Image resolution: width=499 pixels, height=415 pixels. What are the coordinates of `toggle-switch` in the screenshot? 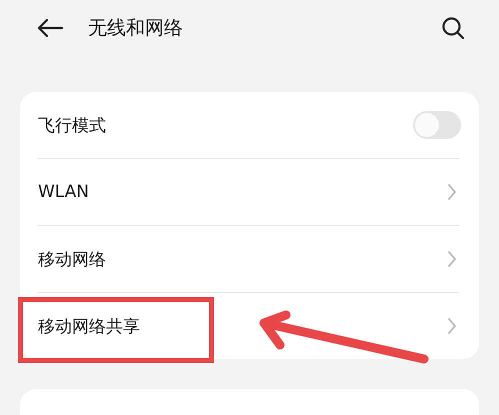 It's located at (437, 125).